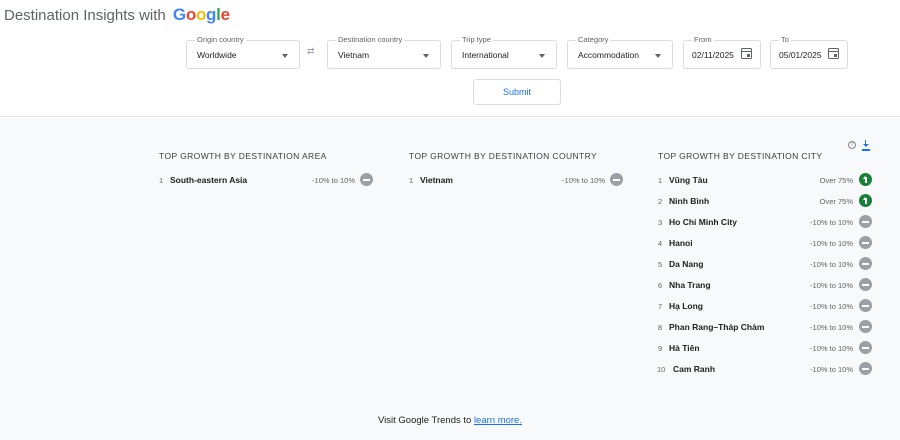 This screenshot has height=440, width=900. What do you see at coordinates (243, 52) in the screenshot?
I see `origin-country-select: Origin country Worldwide` at bounding box center [243, 52].